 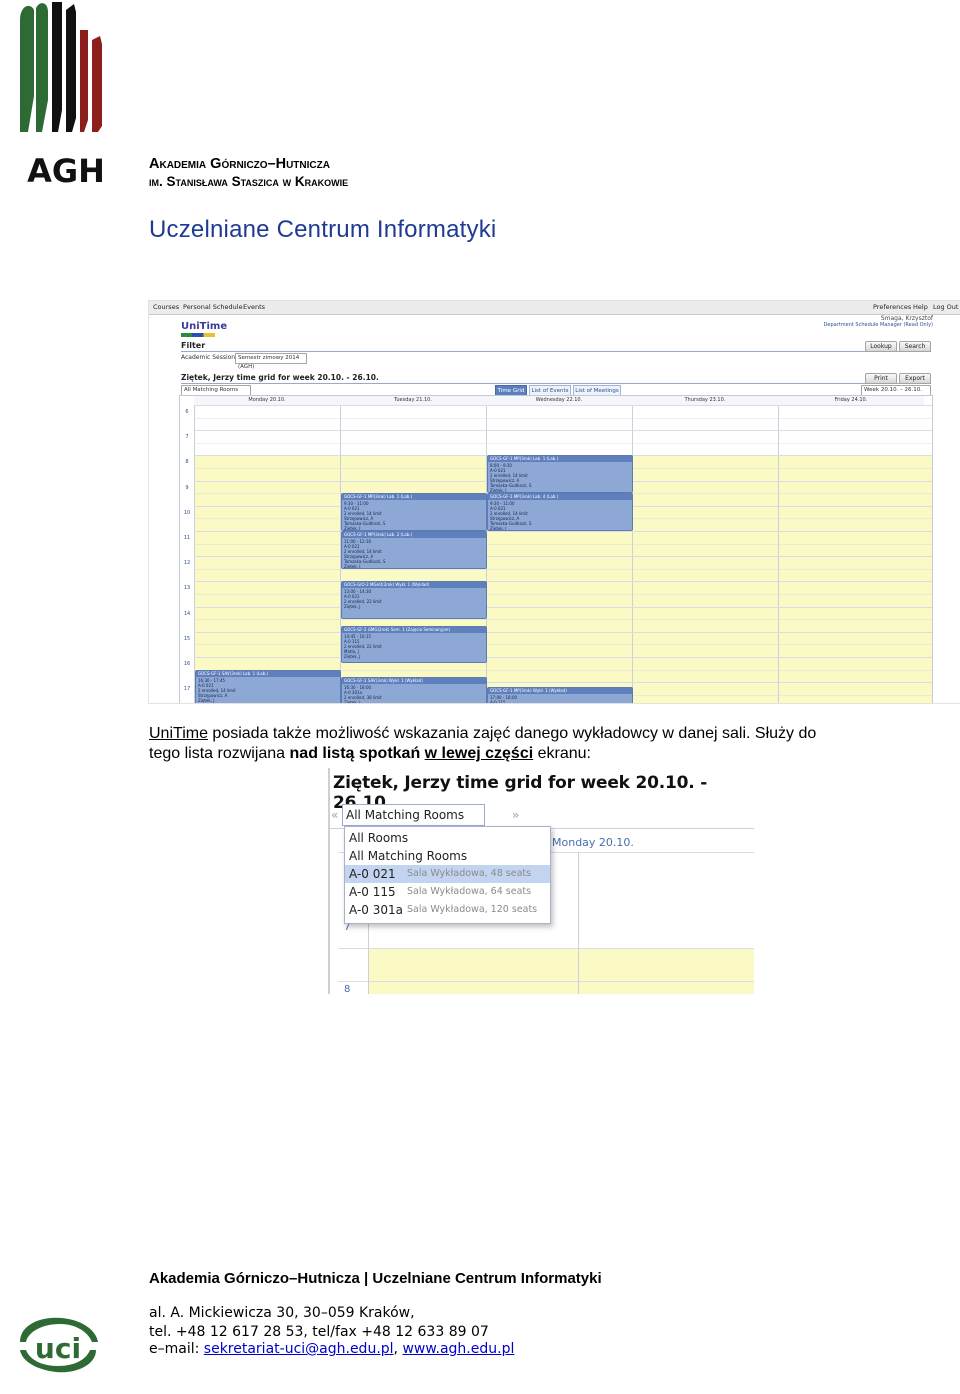 What do you see at coordinates (915, 346) in the screenshot?
I see `search-button: Search` at bounding box center [915, 346].